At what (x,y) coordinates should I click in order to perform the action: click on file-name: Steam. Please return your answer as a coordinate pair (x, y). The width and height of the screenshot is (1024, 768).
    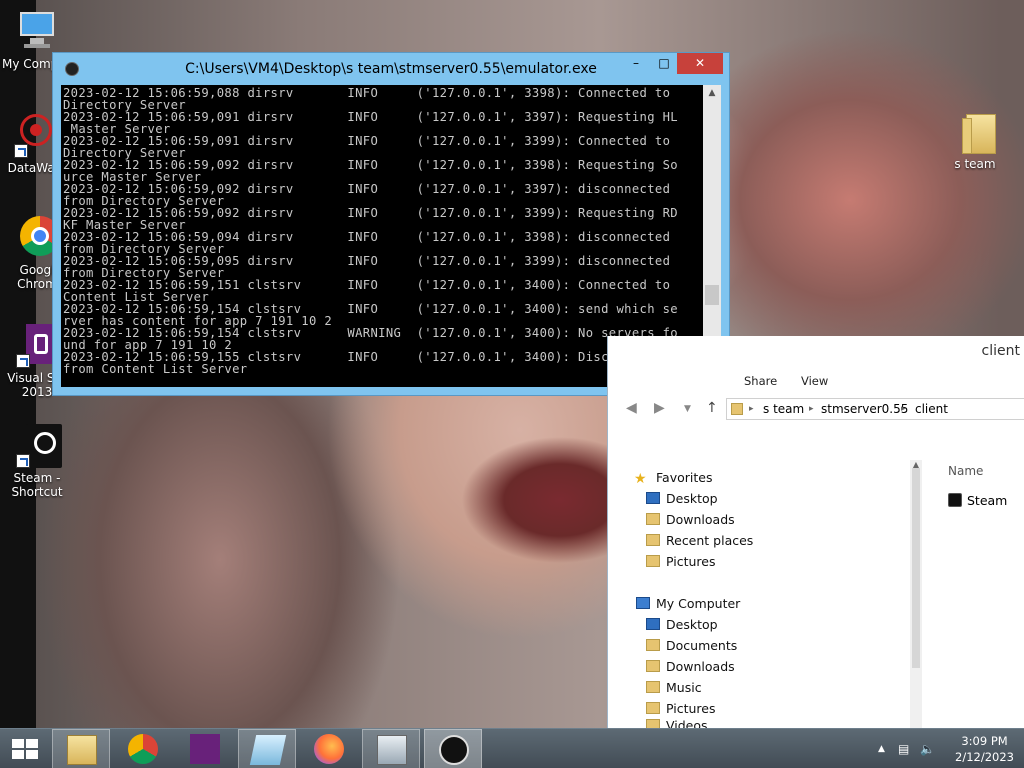
    Looking at the image, I should click on (987, 500).